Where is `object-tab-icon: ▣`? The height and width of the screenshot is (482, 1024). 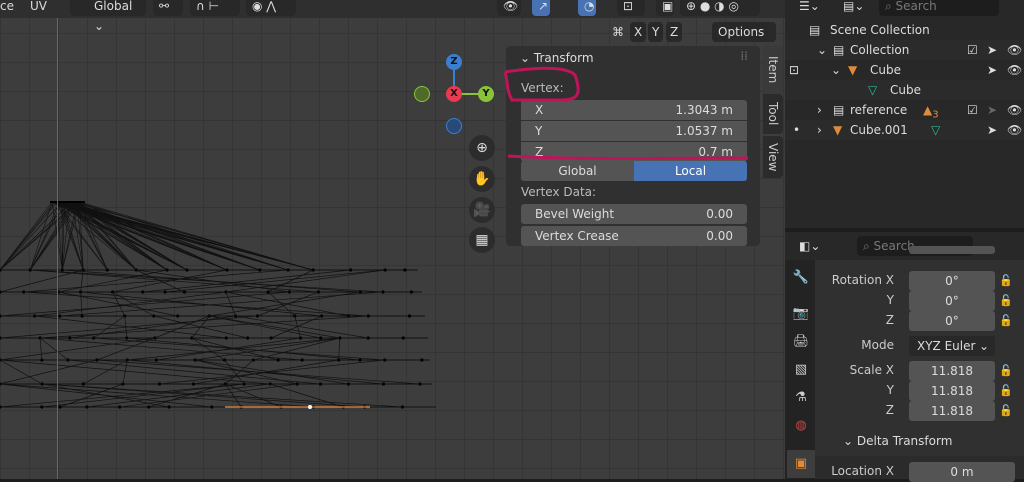 object-tab-icon: ▣ is located at coordinates (801, 464).